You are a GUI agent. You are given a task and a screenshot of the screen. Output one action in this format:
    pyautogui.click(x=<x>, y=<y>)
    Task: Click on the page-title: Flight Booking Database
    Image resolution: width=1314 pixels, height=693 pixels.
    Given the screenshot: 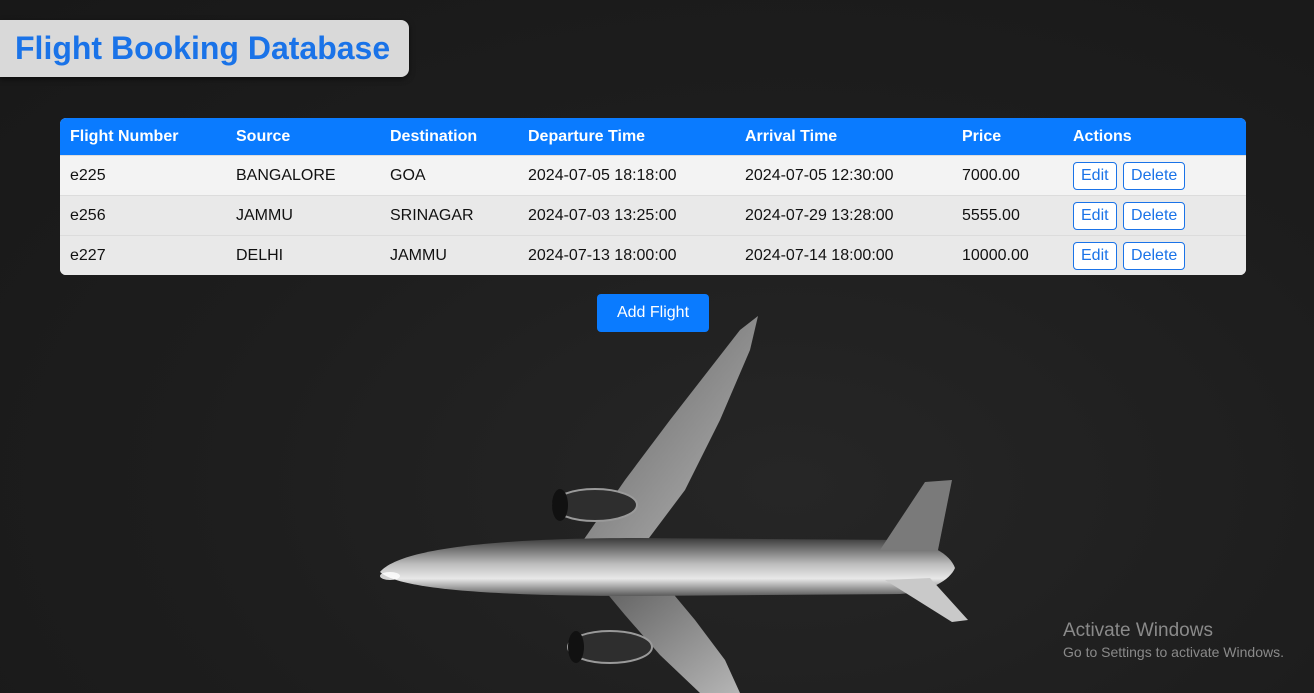 What is the action you would take?
    pyautogui.click(x=203, y=48)
    